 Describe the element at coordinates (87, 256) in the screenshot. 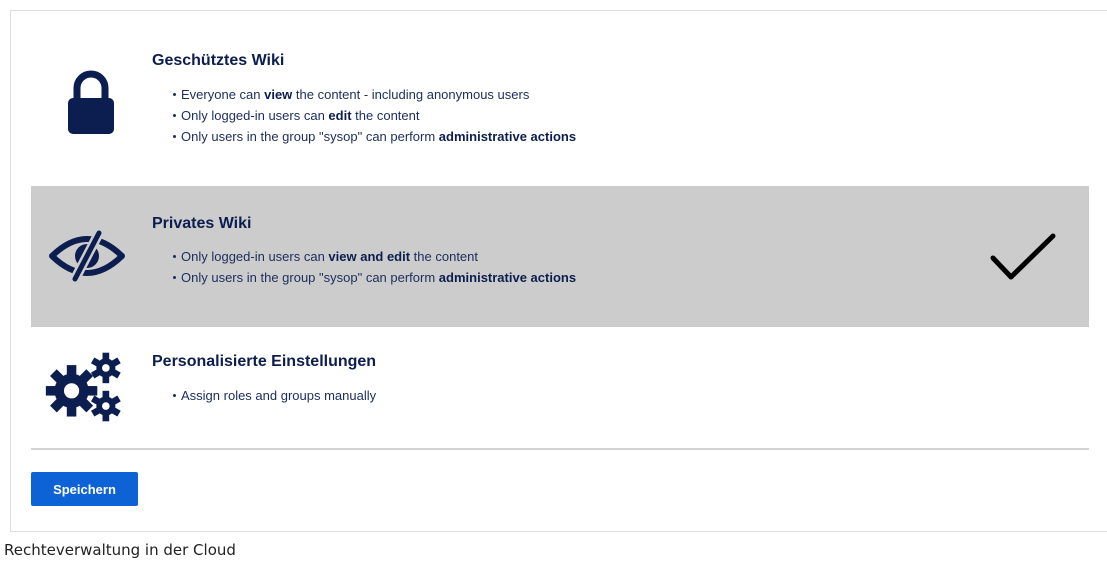

I see `eye-slash-icon` at that location.